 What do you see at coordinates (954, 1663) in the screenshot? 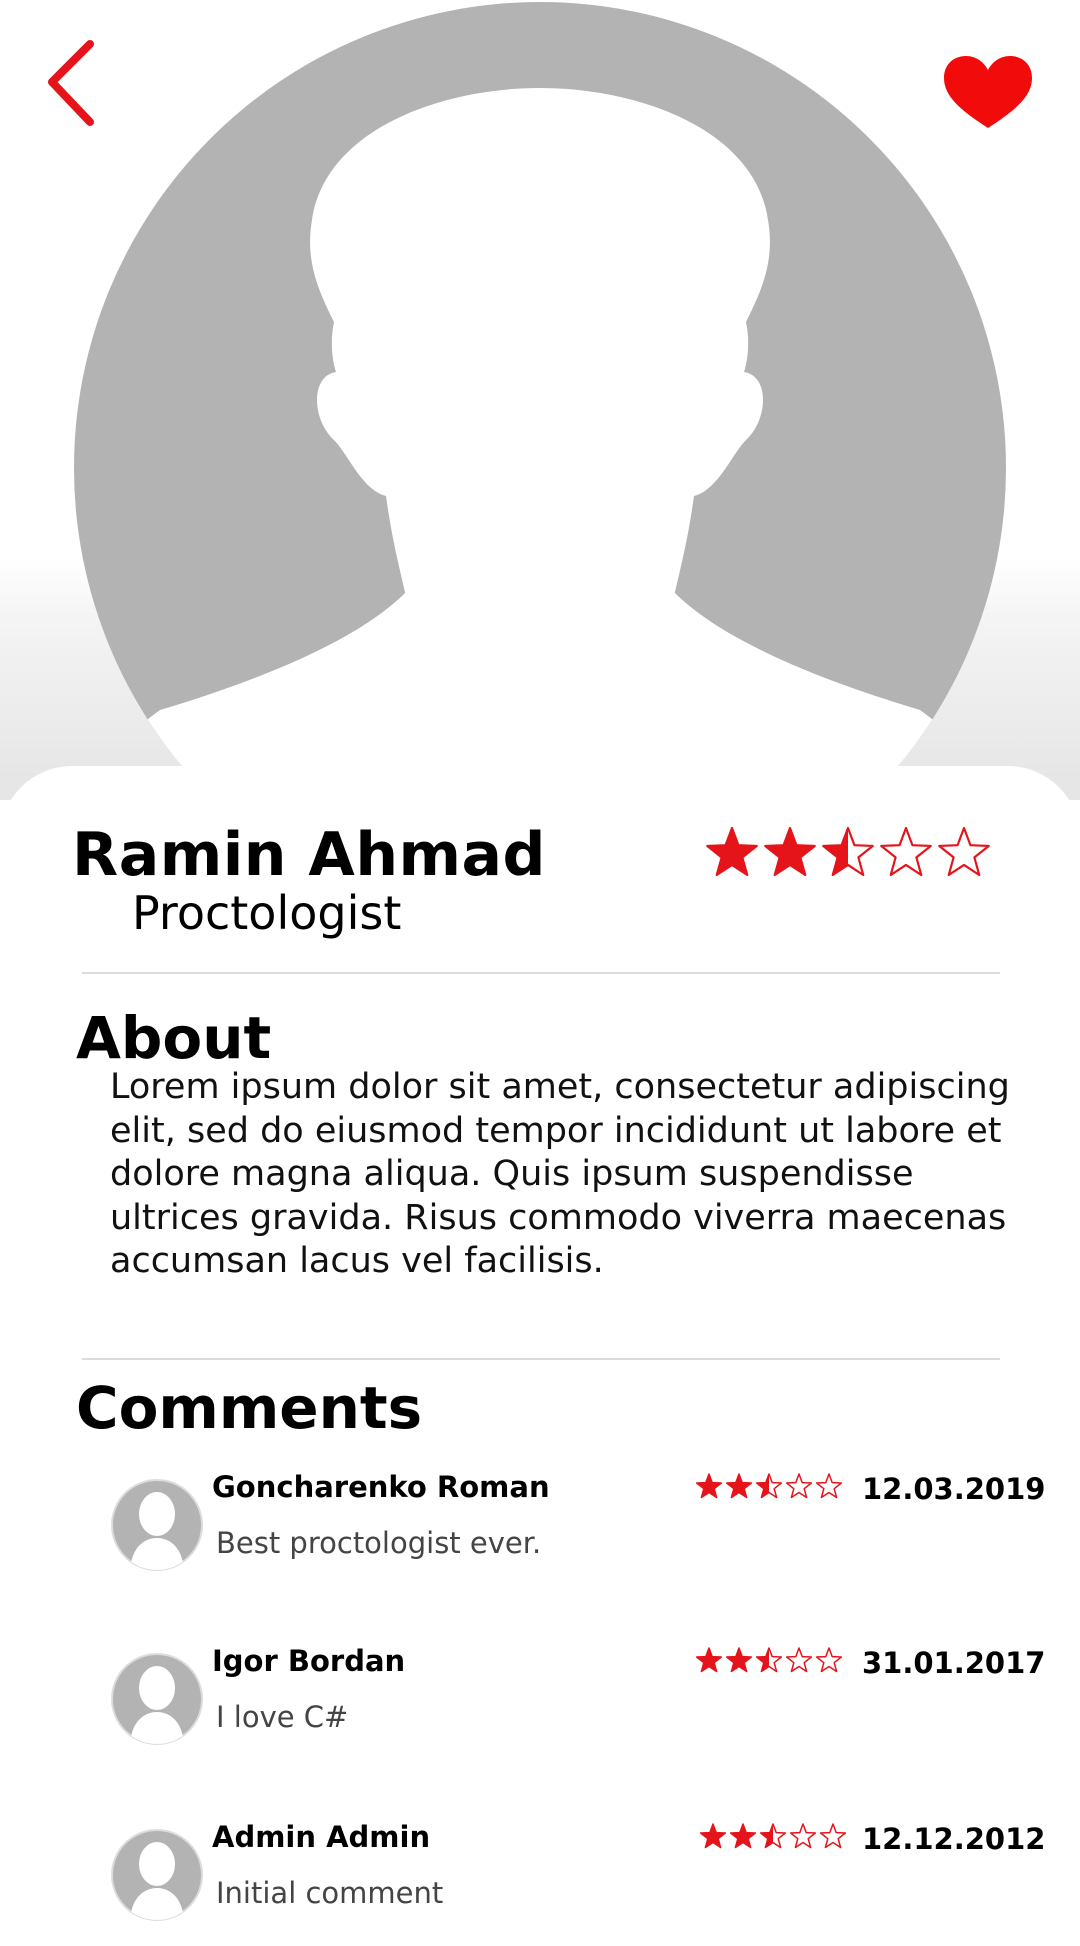
I see `comment-date: 31.01.2017` at bounding box center [954, 1663].